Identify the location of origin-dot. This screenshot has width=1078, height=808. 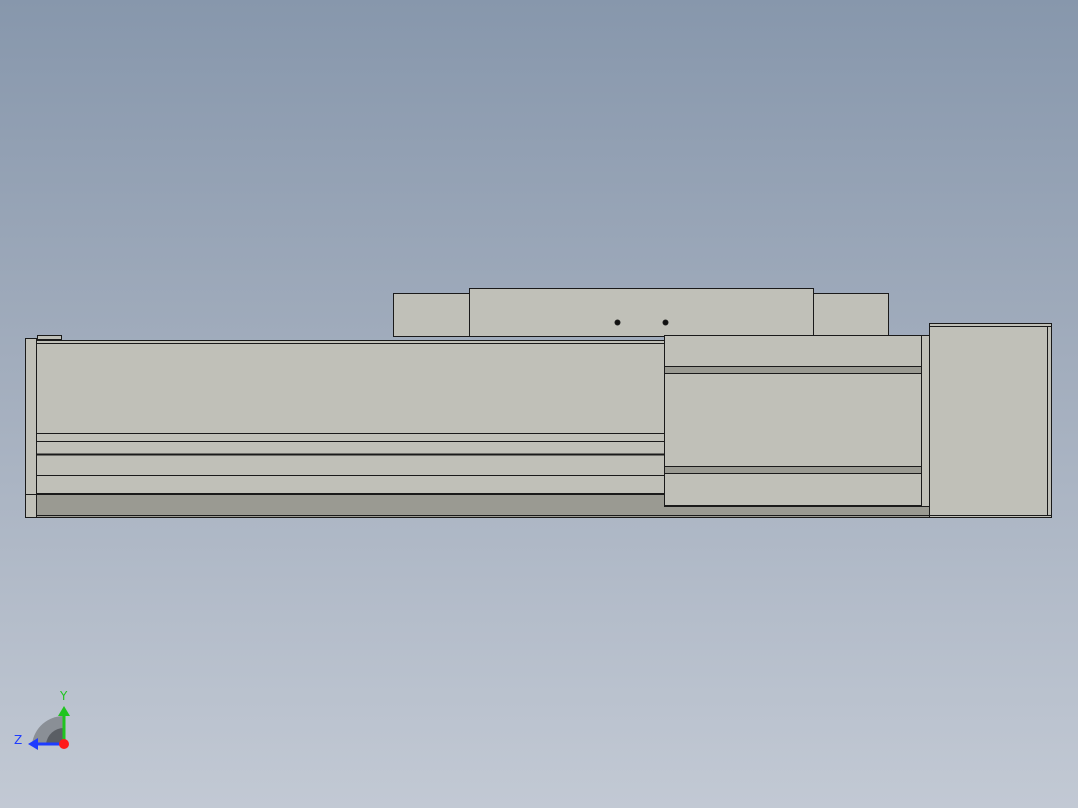
(64, 744).